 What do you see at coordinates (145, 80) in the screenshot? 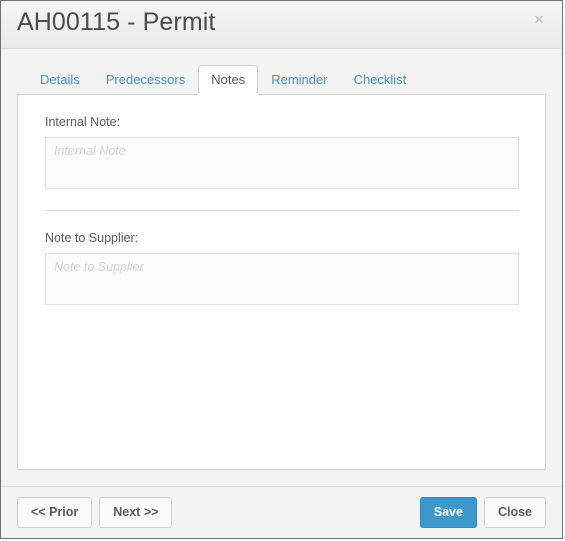
I see `tab-predecessors: Predecessors` at bounding box center [145, 80].